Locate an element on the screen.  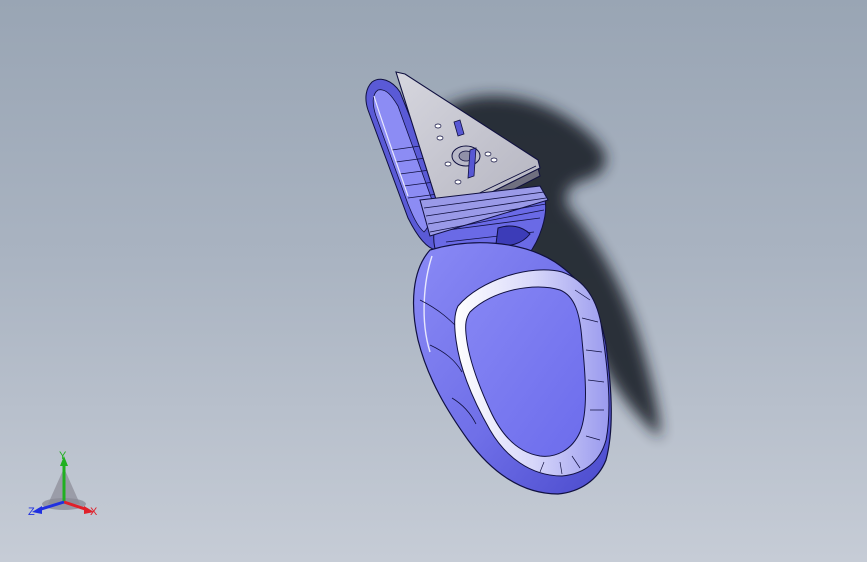
y-axis-label: Y is located at coordinates (63, 456).